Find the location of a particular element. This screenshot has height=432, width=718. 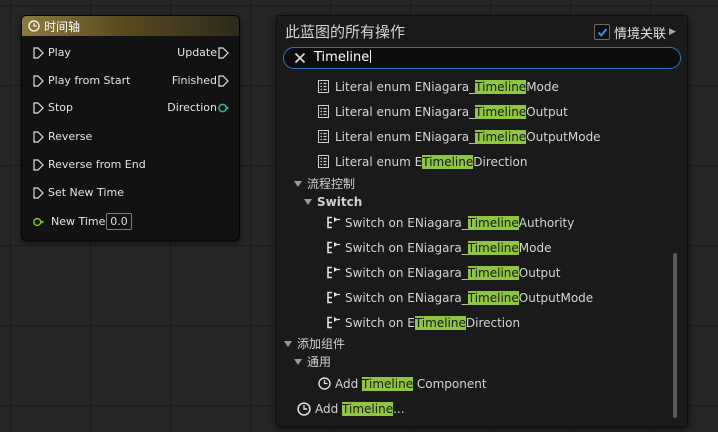

context-sensitive-label: 情境关联 is located at coordinates (640, 34).